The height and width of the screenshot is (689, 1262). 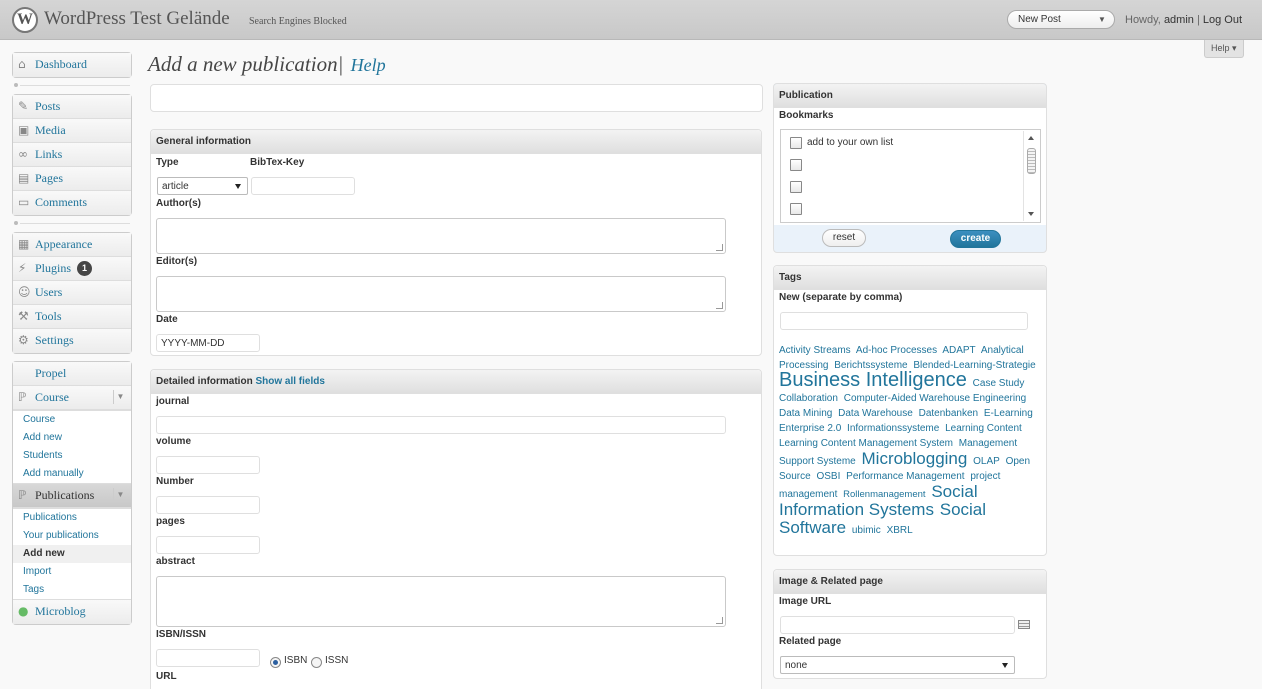 I want to click on bibtex-key-input, so click(x=303, y=186).